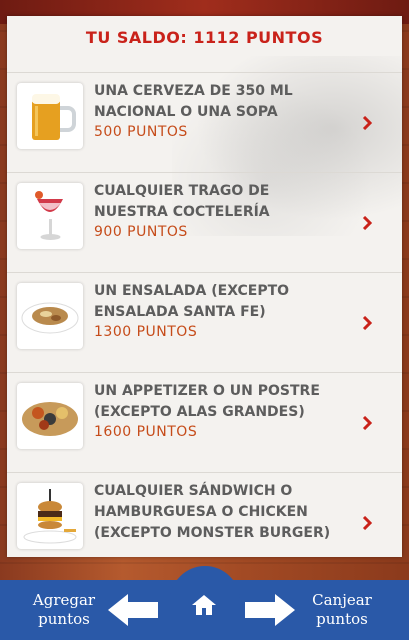 This screenshot has width=409, height=640. Describe the element at coordinates (342, 610) in the screenshot. I see `redeem-points-button: Canjear puntos` at that location.